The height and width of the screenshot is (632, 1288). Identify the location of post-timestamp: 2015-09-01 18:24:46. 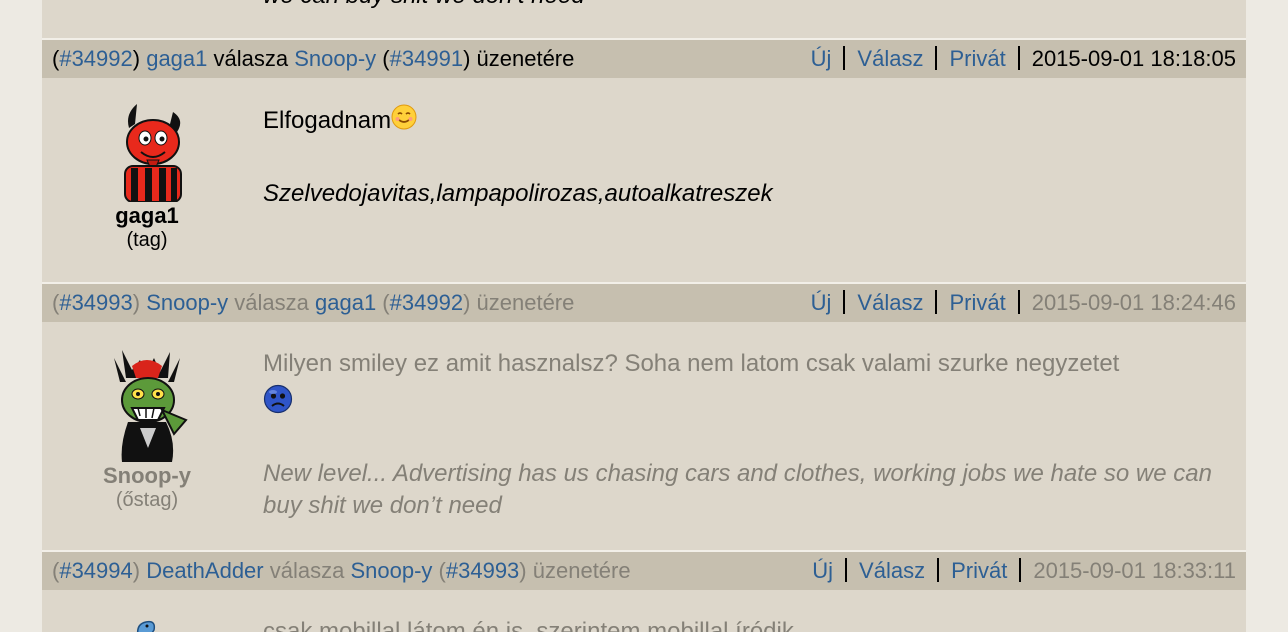
(1133, 302).